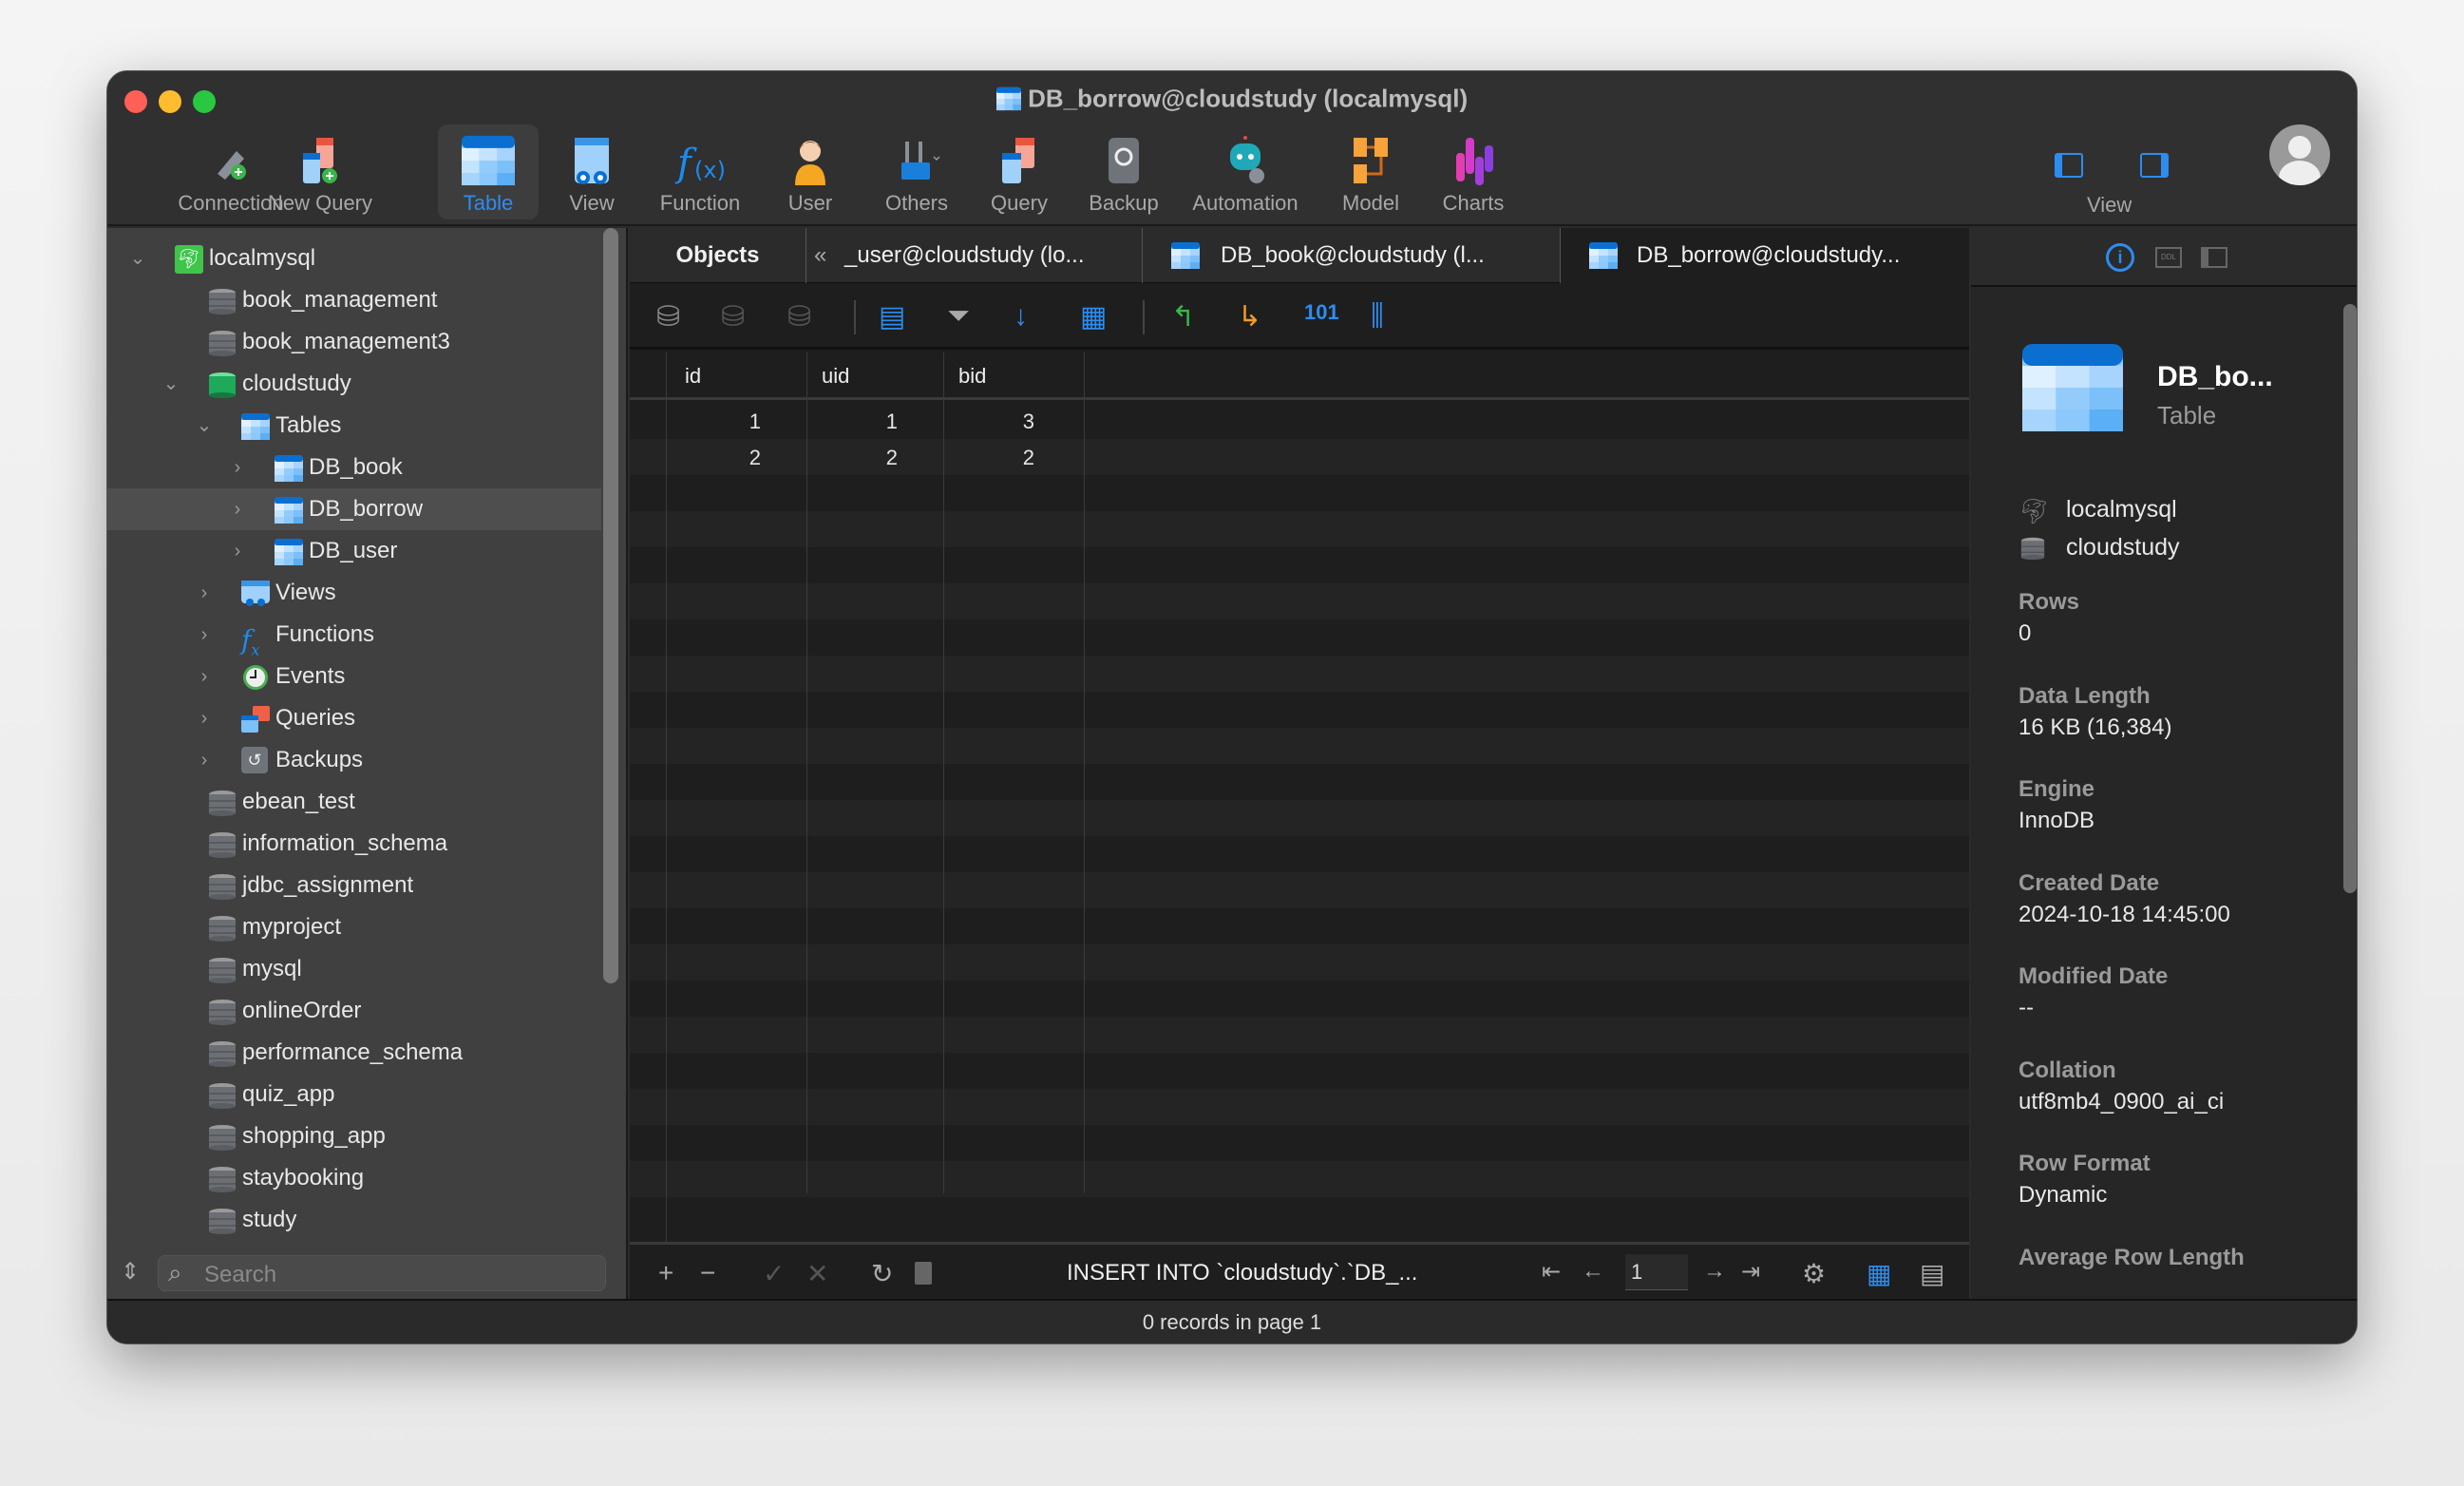  I want to click on sidebar-item-database: staybooking, so click(354, 1178).